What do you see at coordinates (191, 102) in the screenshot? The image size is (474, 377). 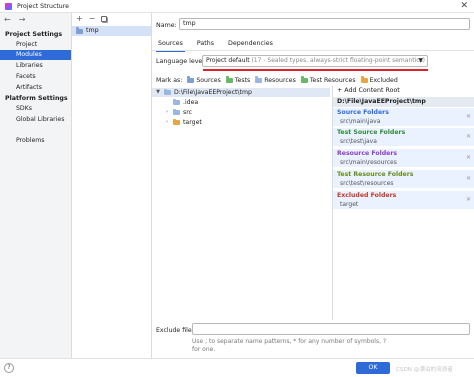 I see `tree-row-label: .idea` at bounding box center [191, 102].